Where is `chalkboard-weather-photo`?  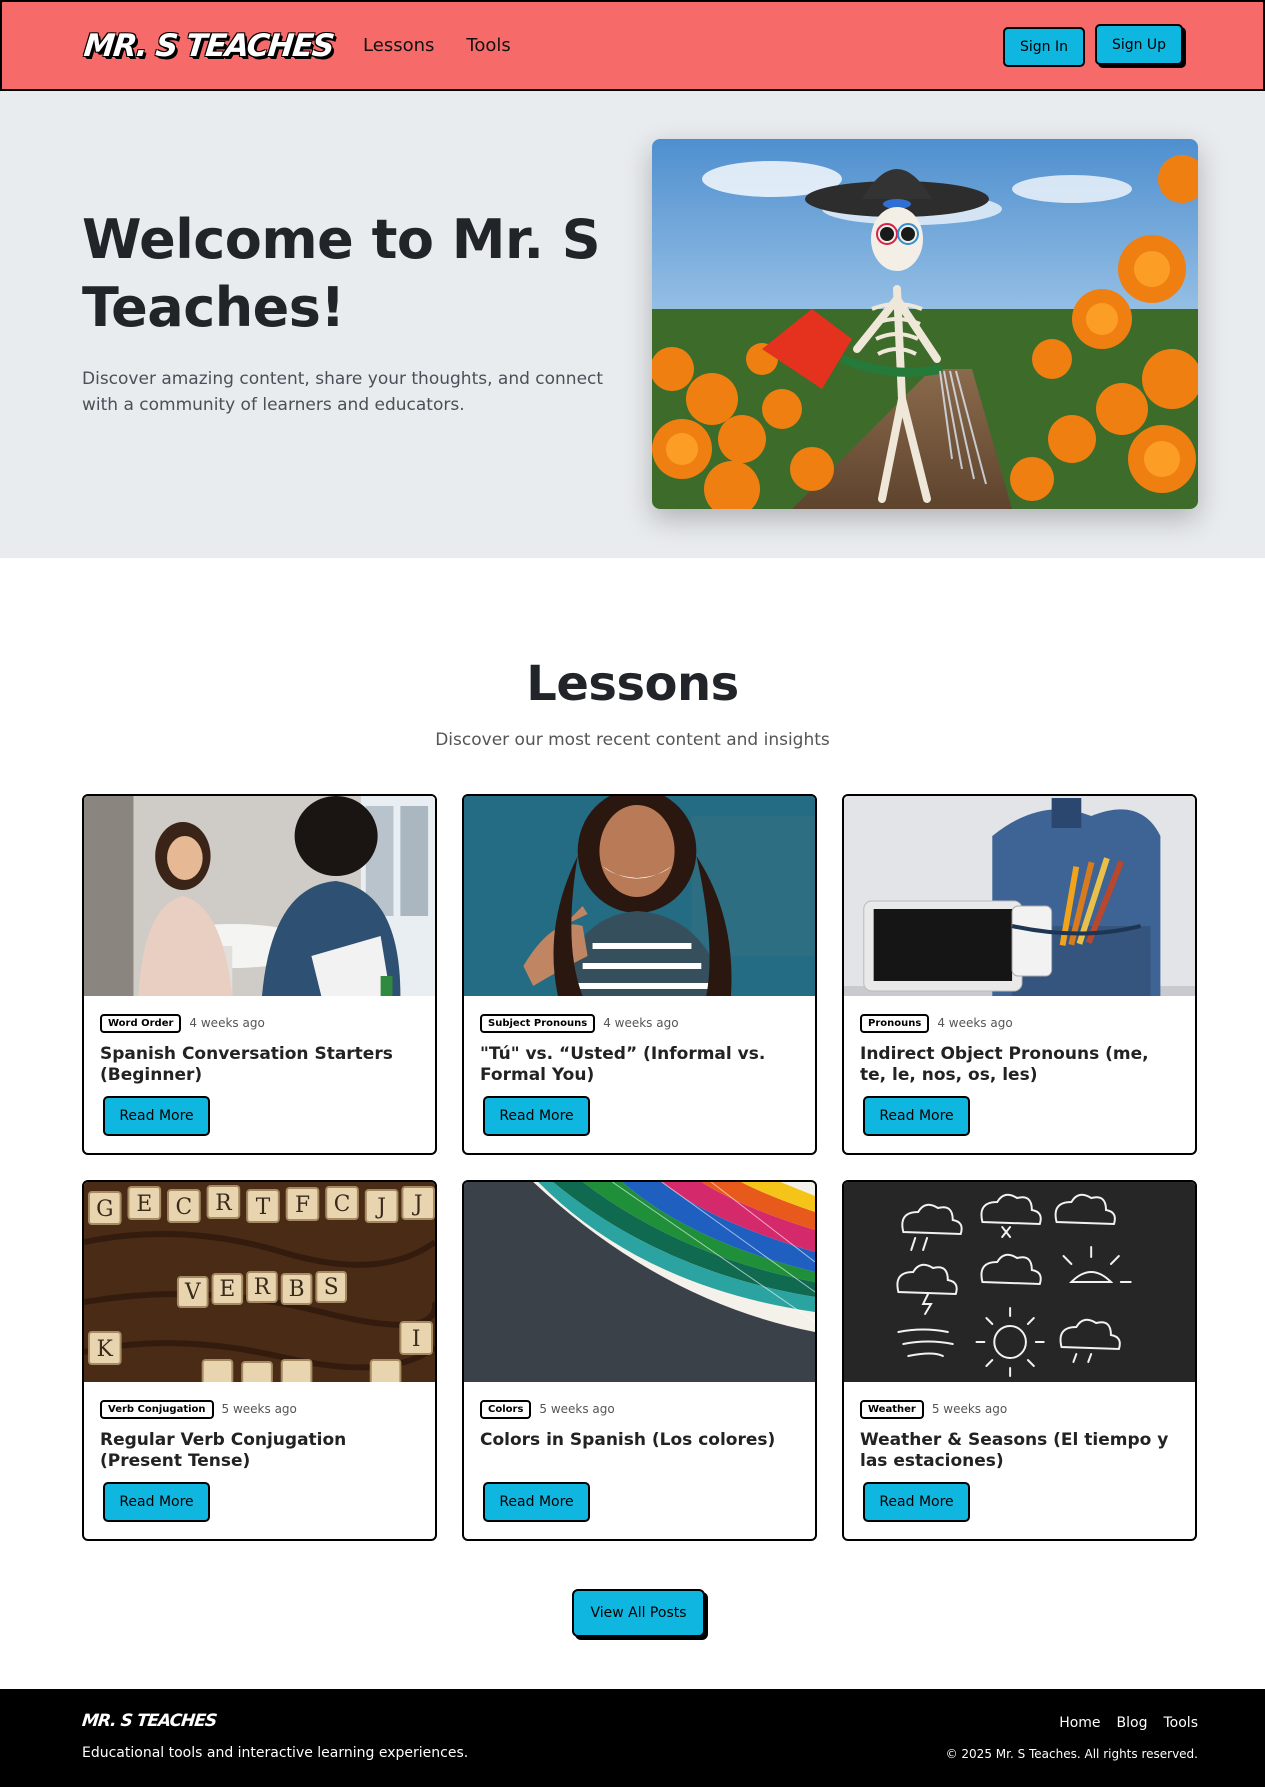 chalkboard-weather-photo is located at coordinates (1019, 1282).